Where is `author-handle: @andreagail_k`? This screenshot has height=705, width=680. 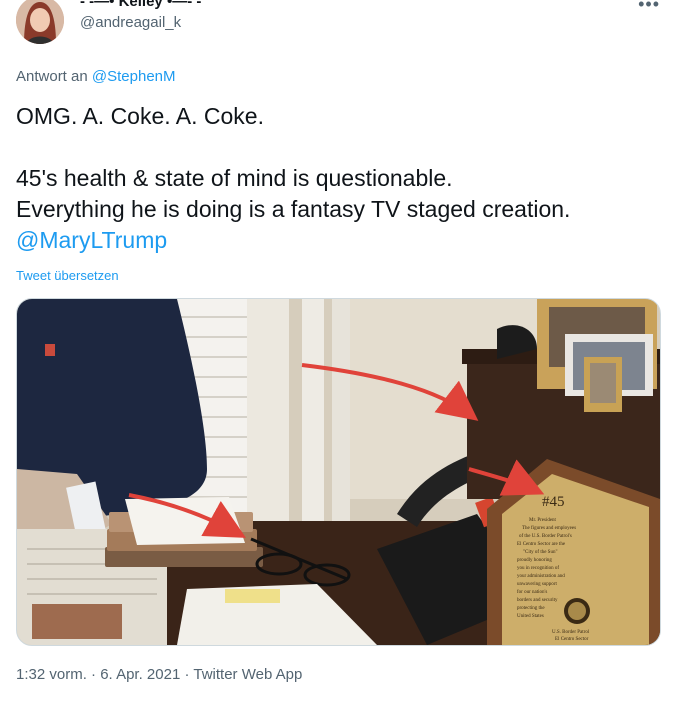
author-handle: @andreagail_k is located at coordinates (130, 22).